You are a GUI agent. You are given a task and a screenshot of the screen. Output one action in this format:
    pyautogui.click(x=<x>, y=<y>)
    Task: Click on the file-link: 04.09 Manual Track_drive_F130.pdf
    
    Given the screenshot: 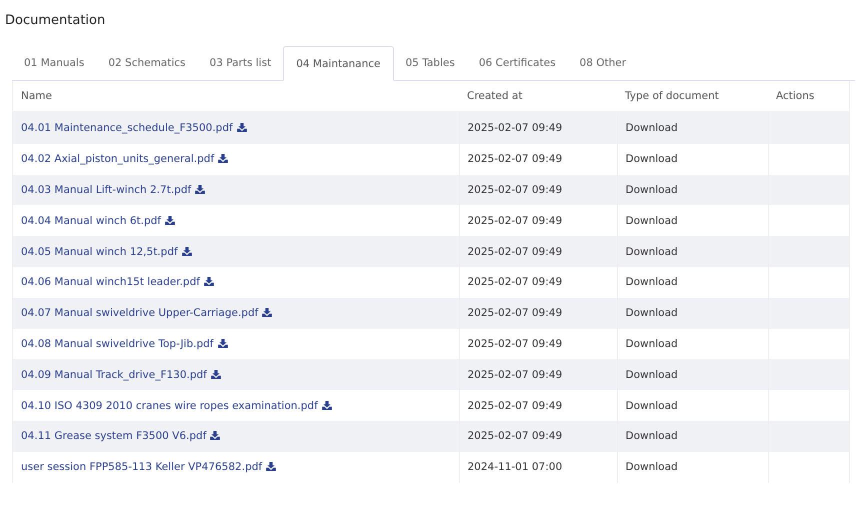 What is the action you would take?
    pyautogui.click(x=114, y=374)
    